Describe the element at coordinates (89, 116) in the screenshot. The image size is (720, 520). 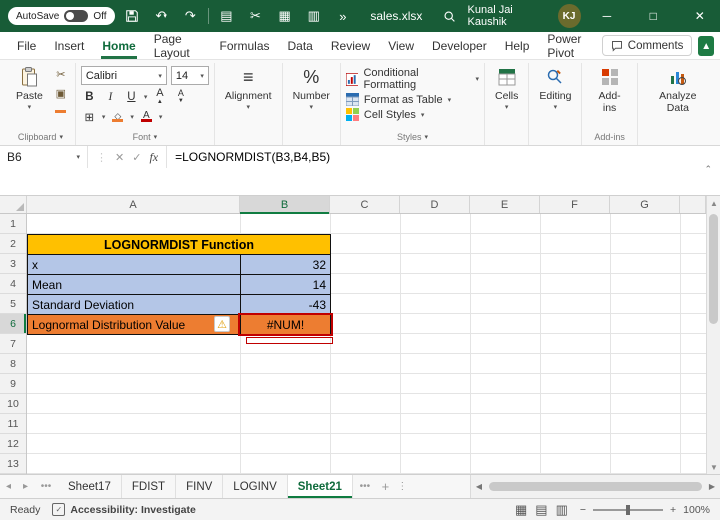
I see `borders-button: ⊞` at that location.